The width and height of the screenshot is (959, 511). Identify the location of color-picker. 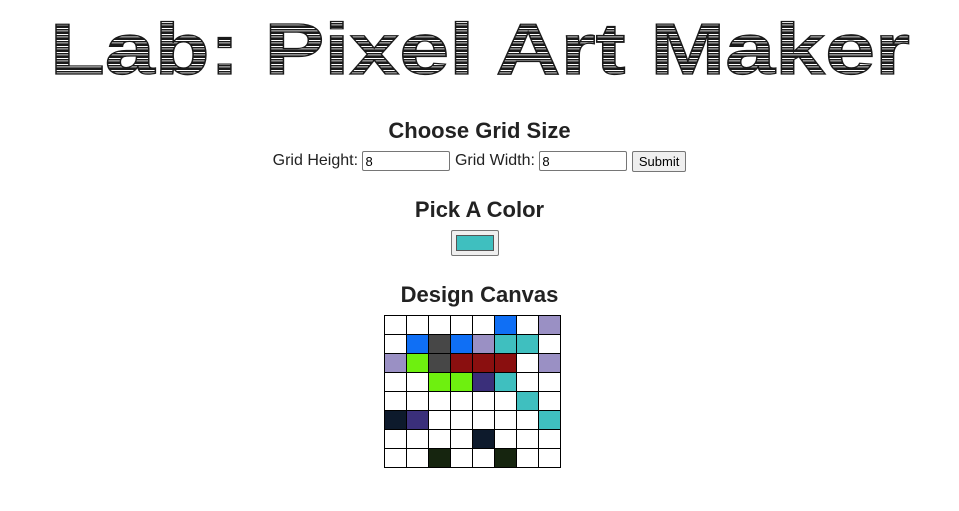
(475, 243).